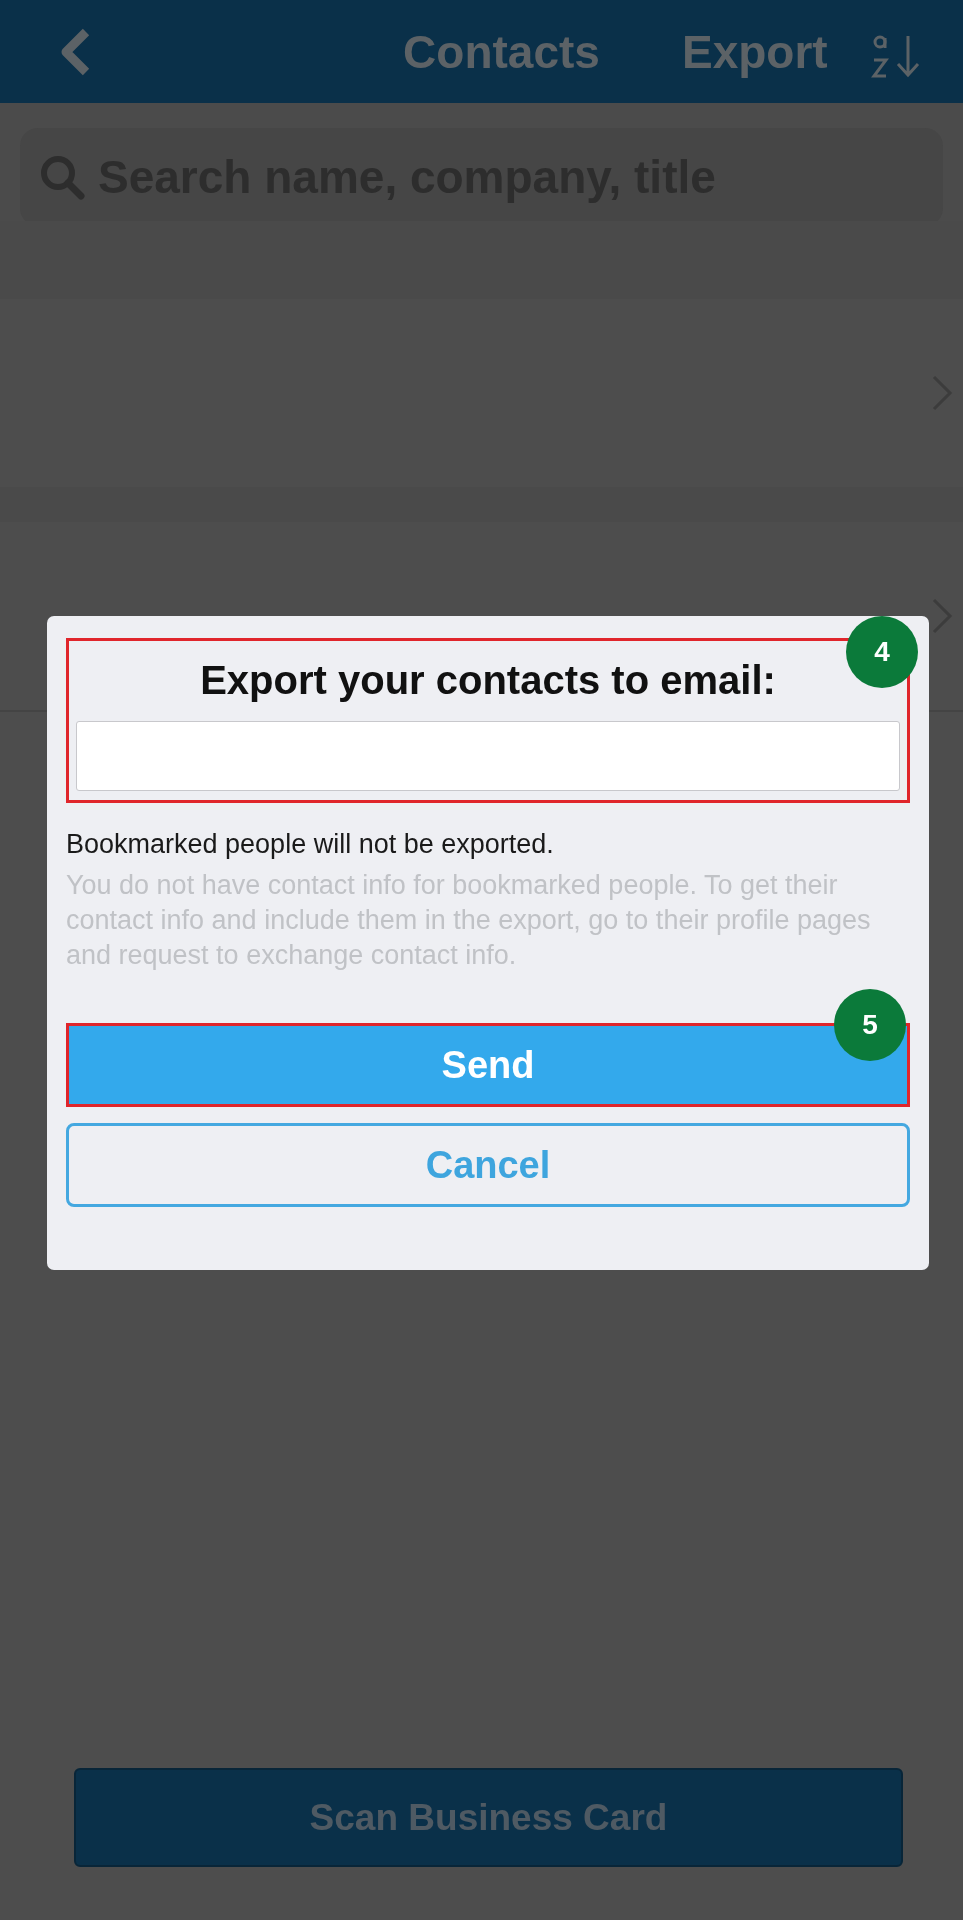 The image size is (963, 1920). Describe the element at coordinates (488, 680) in the screenshot. I see `dialog-title: Export your contacts to email:` at that location.